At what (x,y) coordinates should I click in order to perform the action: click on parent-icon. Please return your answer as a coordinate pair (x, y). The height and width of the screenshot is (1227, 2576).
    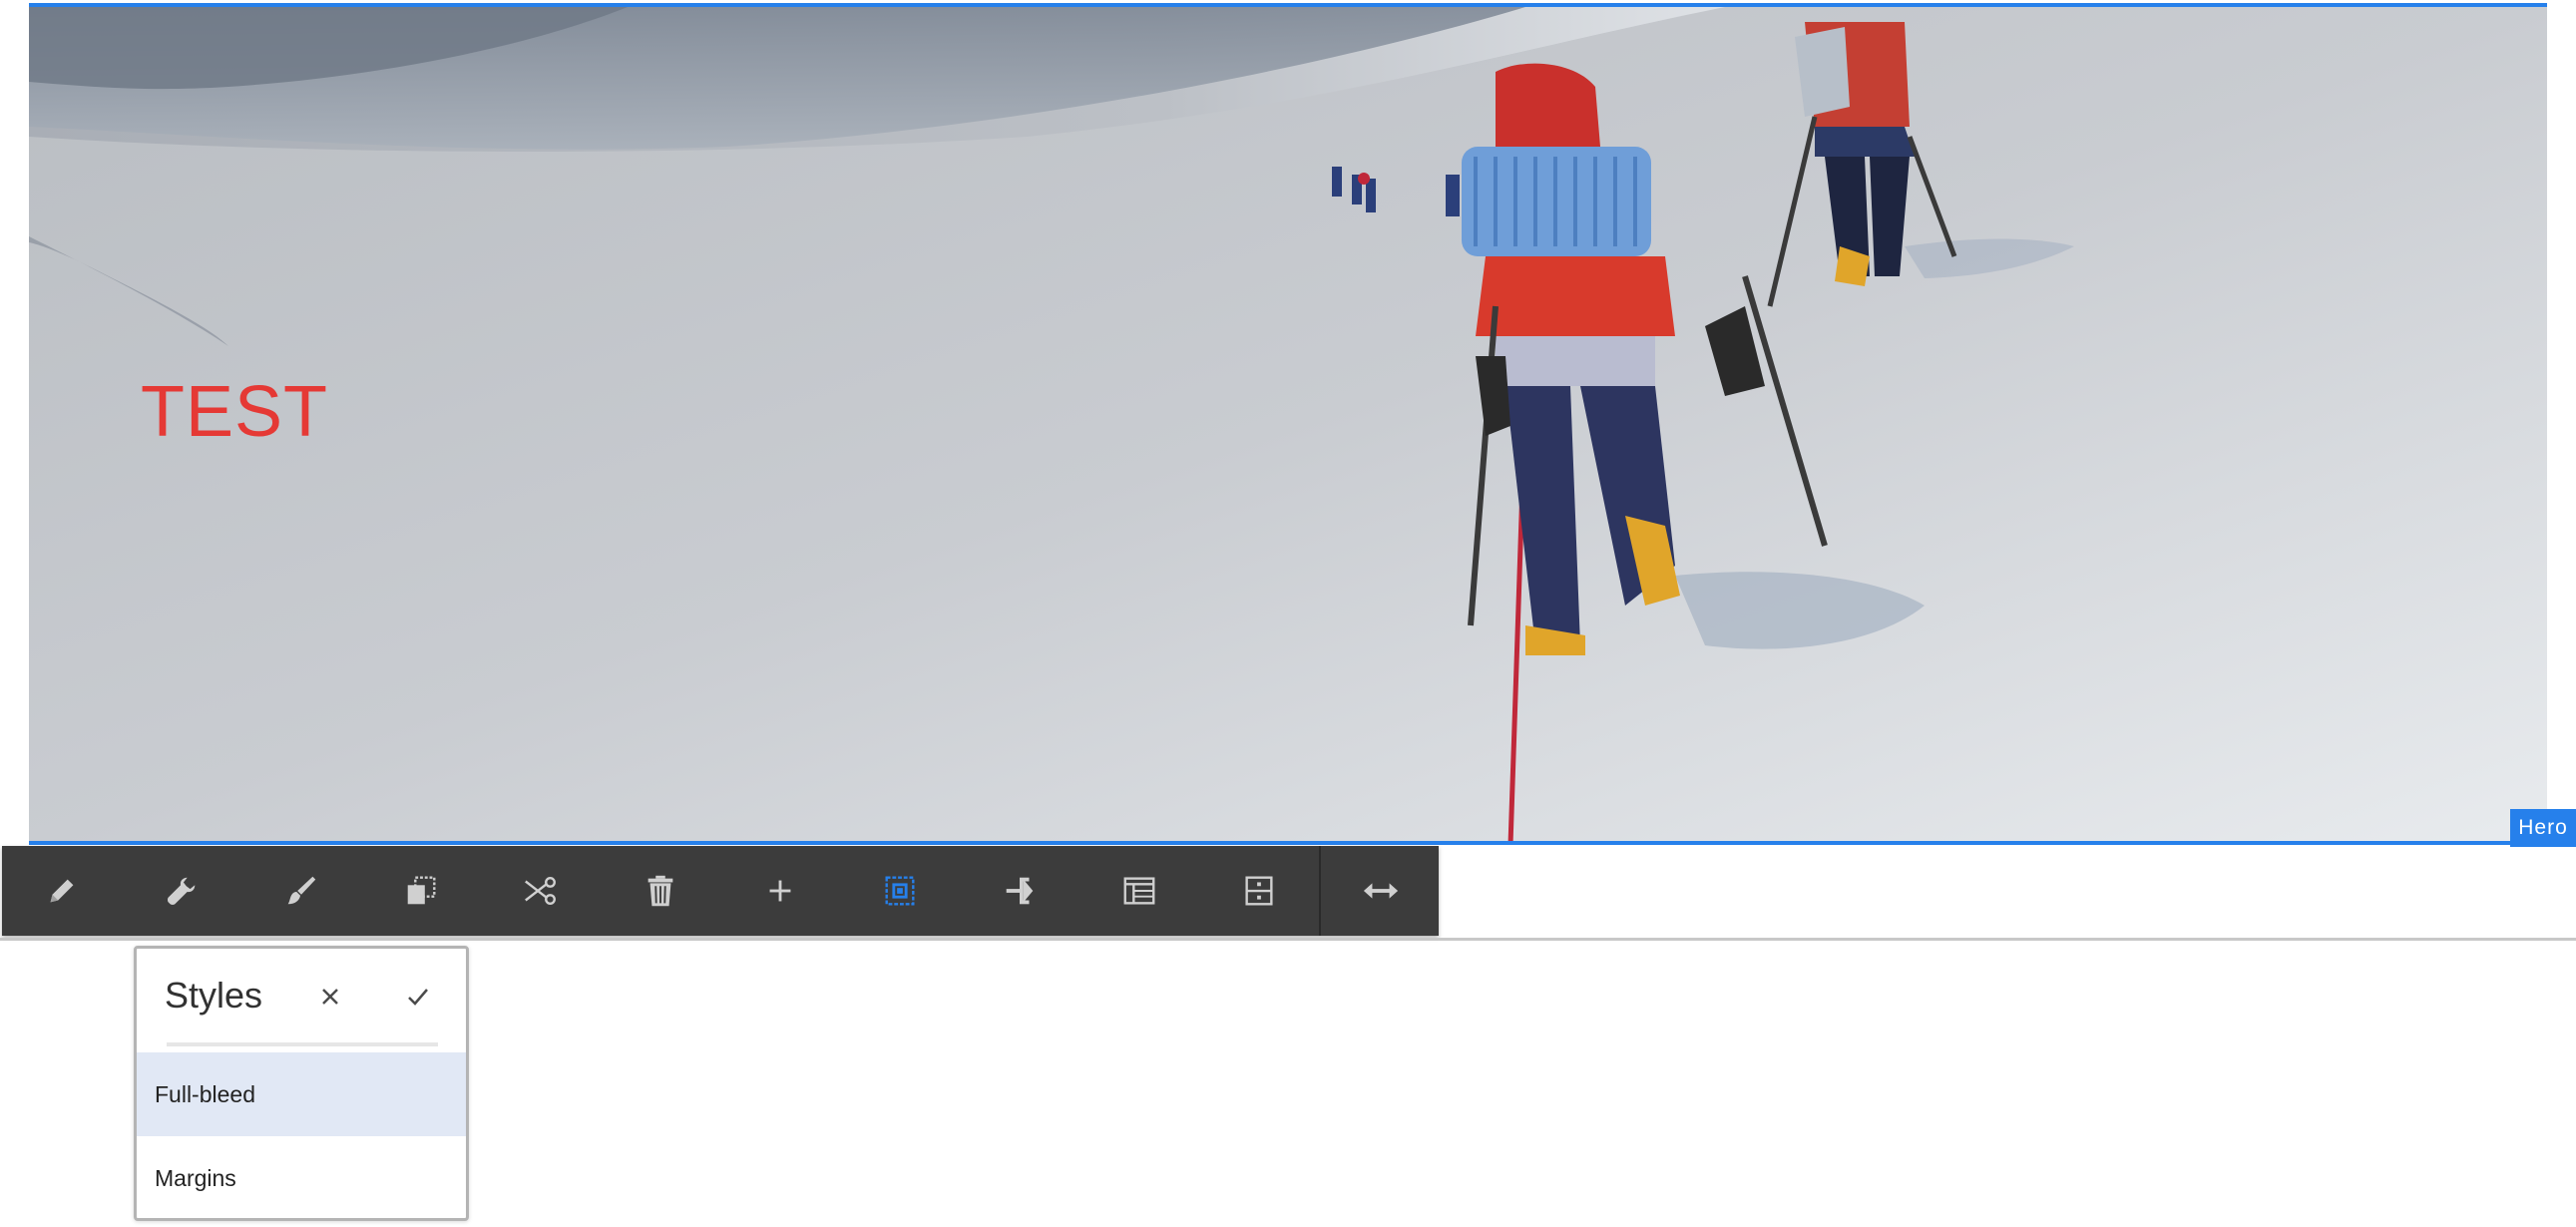
    Looking at the image, I should click on (1020, 891).